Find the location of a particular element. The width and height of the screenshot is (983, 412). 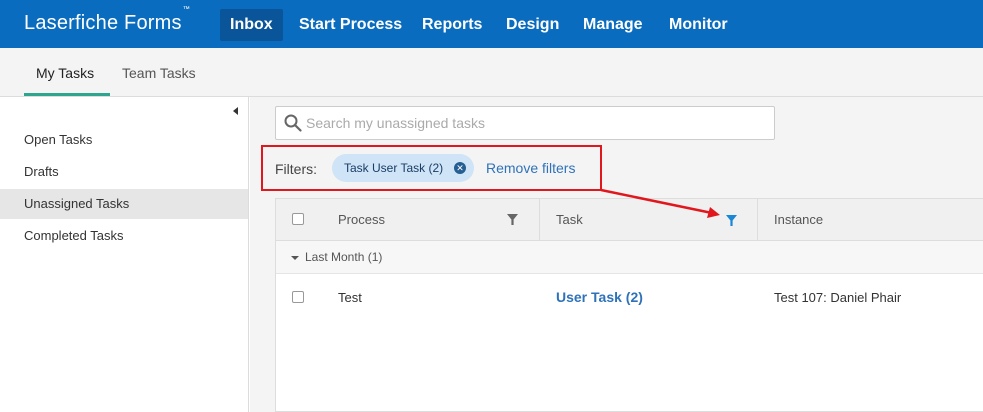

brand-name: Laserfiche Forms is located at coordinates (103, 23).